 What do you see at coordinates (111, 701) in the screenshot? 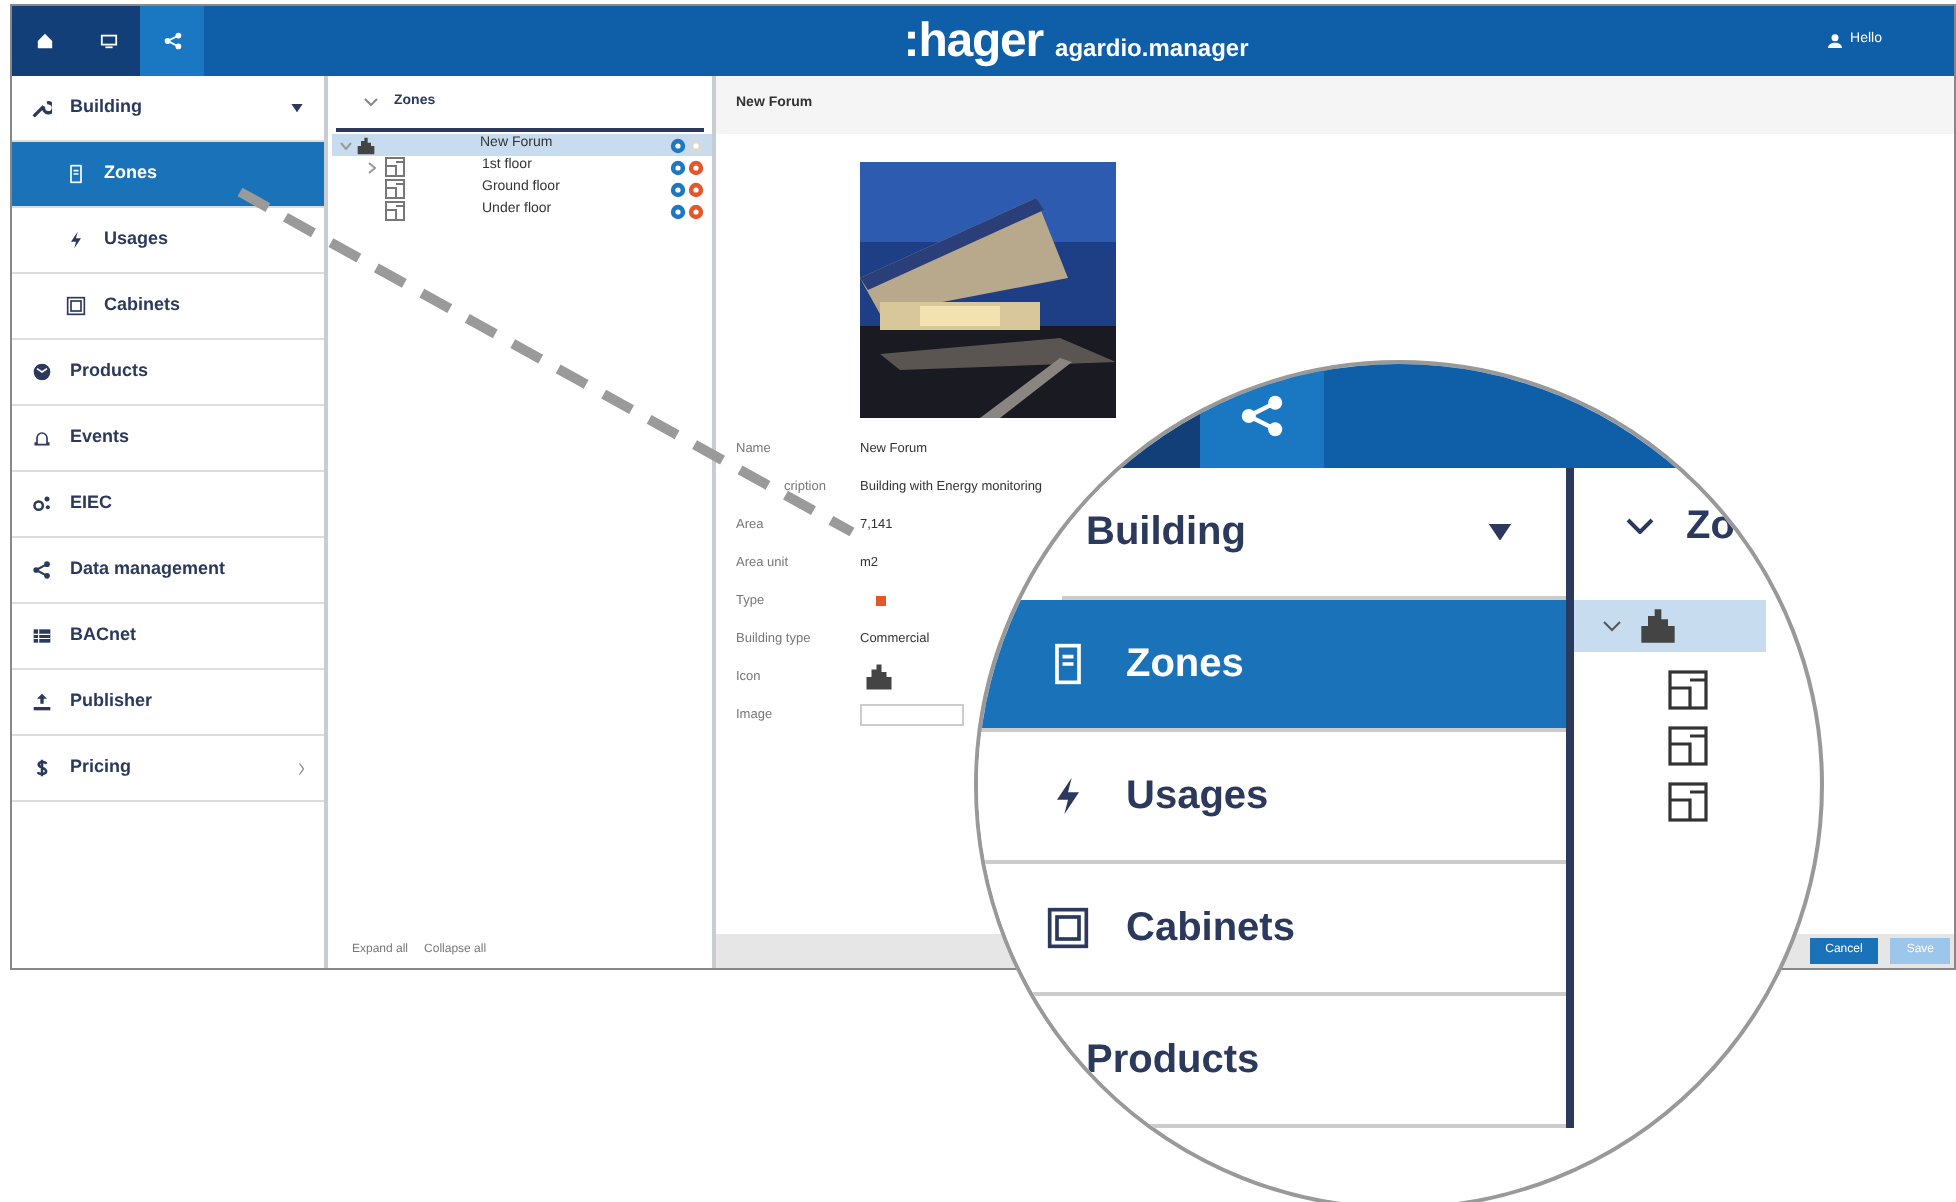
I see `sidebar-label: Publisher` at bounding box center [111, 701].